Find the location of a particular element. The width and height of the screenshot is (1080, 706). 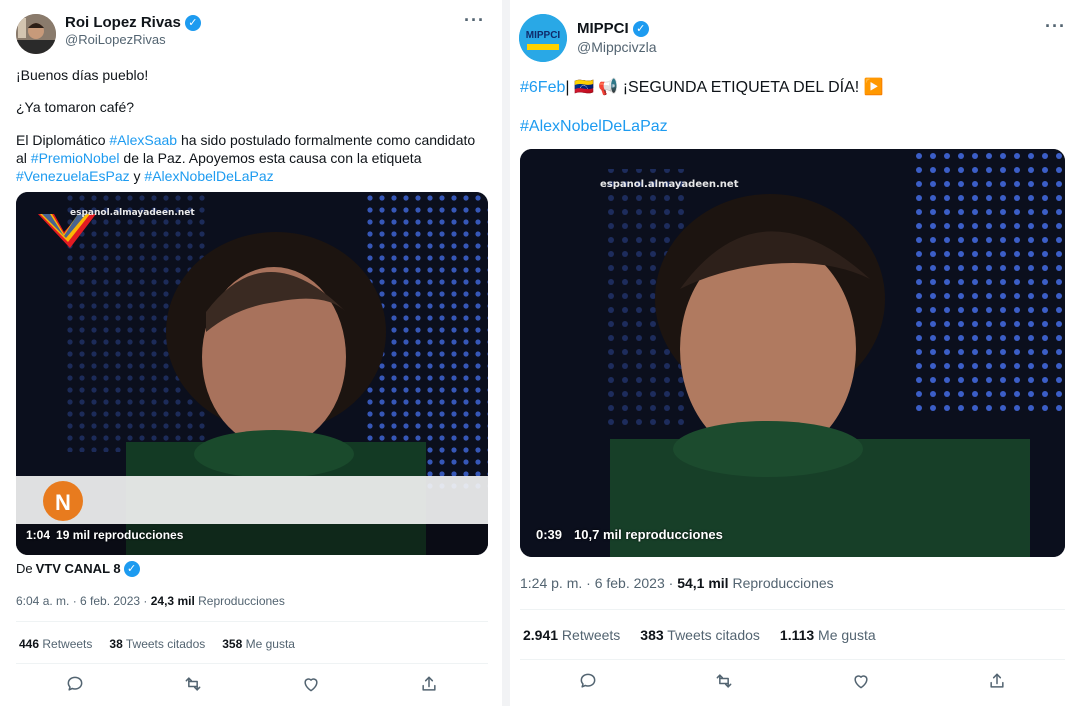

source-attribution: De VTV CANAL 8 ✓ is located at coordinates (78, 569).